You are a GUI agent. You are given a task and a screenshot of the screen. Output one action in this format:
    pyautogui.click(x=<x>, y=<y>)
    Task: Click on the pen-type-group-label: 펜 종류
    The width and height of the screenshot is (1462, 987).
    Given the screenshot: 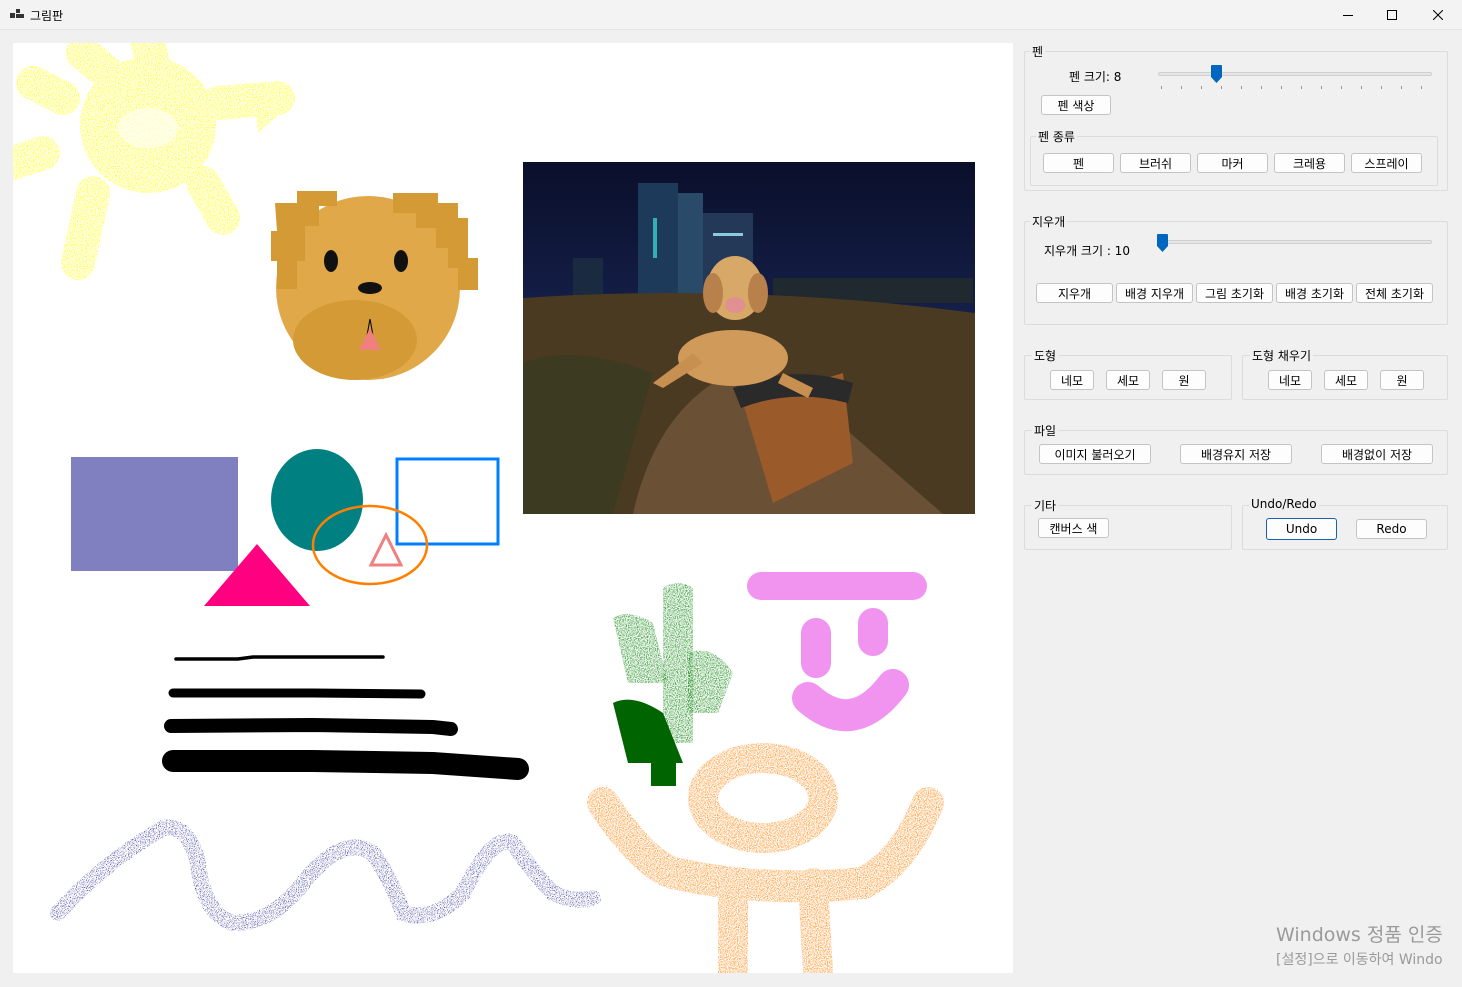 What is the action you would take?
    pyautogui.click(x=1056, y=136)
    